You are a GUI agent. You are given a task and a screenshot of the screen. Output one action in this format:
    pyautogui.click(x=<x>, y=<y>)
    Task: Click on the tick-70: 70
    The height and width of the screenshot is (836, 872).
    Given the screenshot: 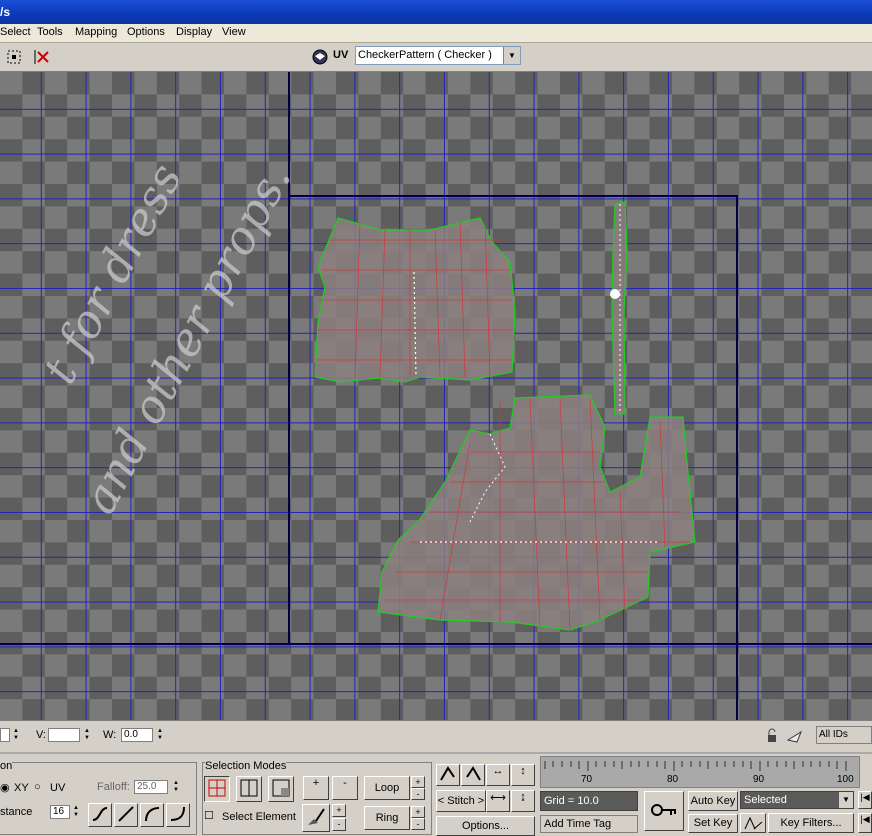 What is the action you would take?
    pyautogui.click(x=587, y=779)
    